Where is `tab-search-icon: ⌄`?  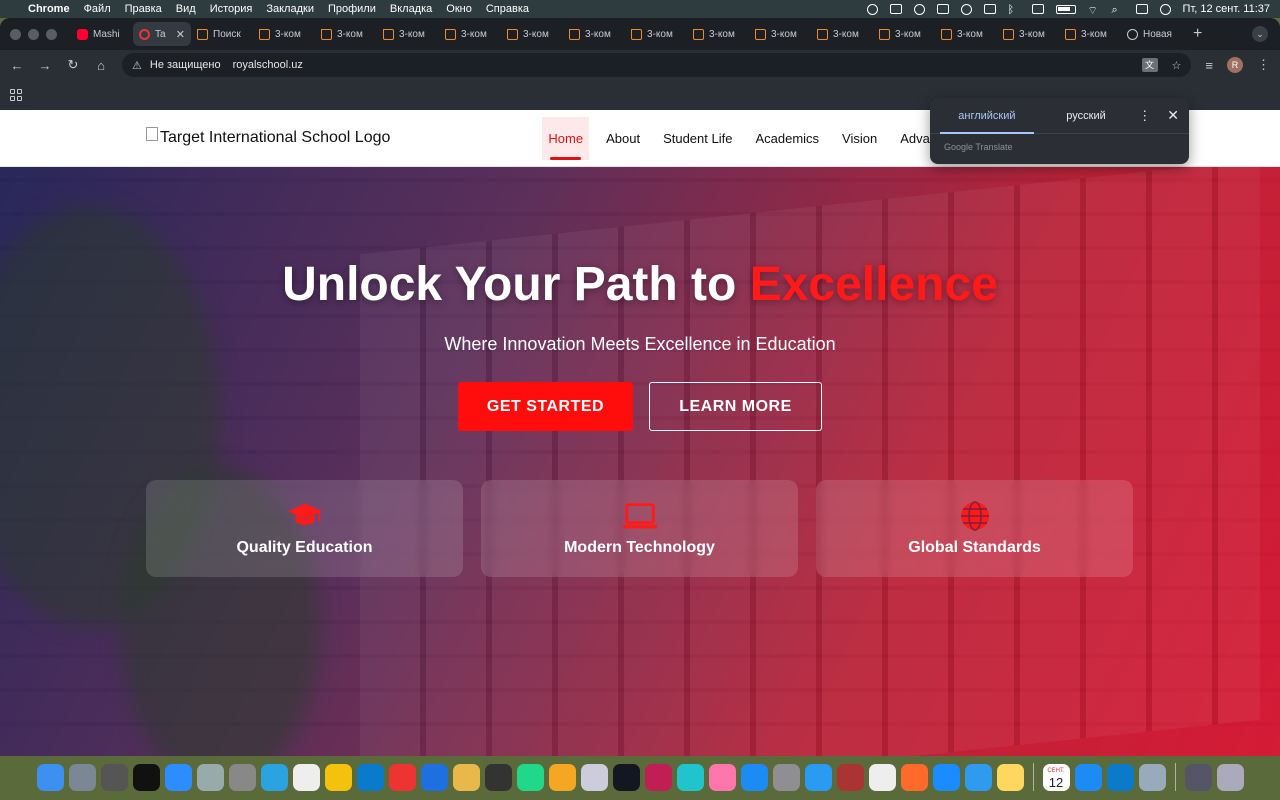 tab-search-icon: ⌄ is located at coordinates (1260, 34).